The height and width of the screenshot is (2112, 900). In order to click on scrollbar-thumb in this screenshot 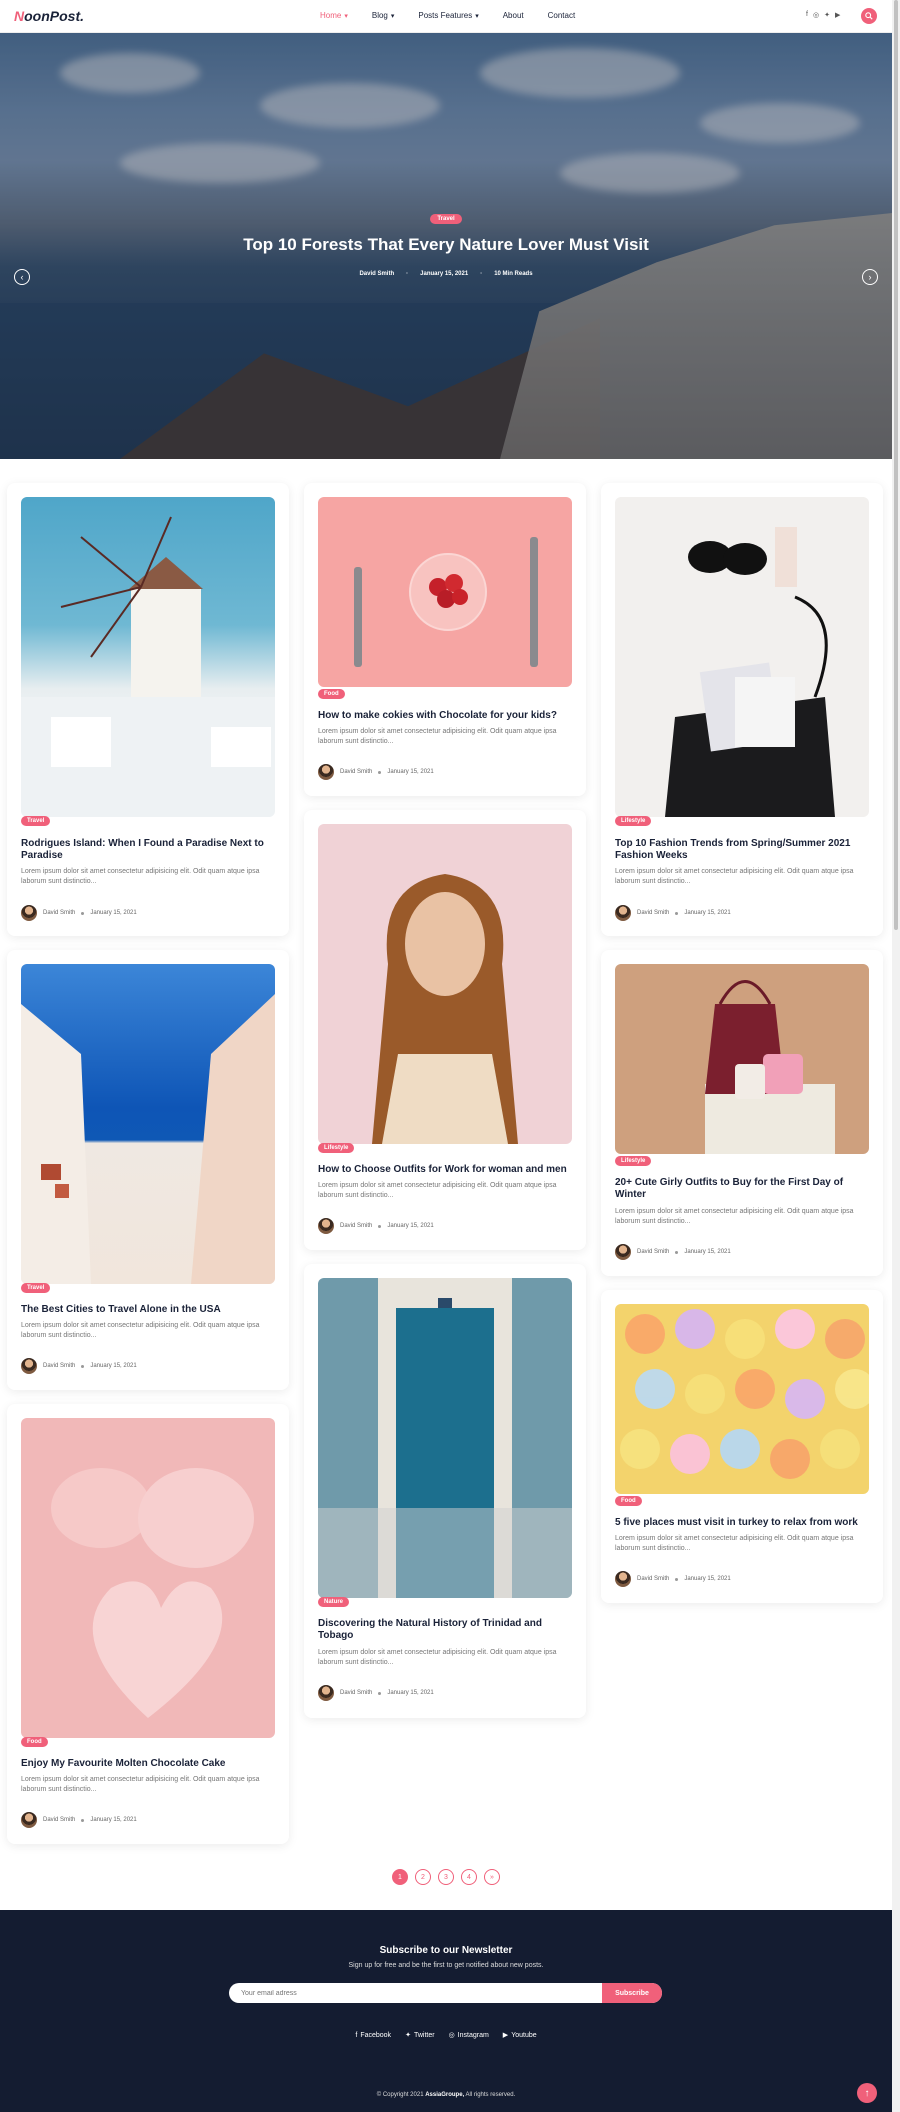, I will do `click(896, 465)`.